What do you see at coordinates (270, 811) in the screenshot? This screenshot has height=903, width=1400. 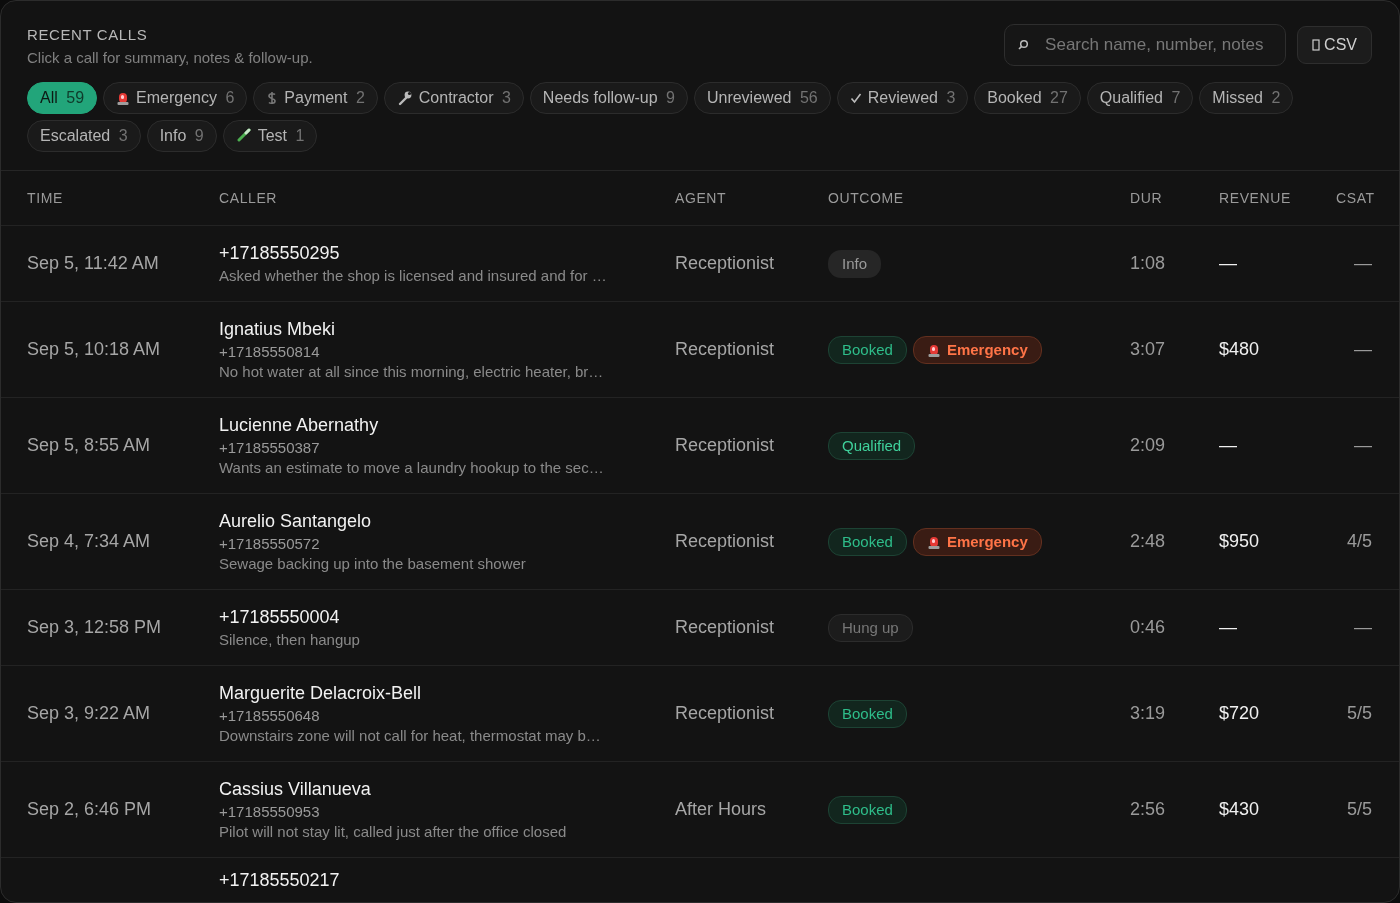 I see `caller-number: +17185550953` at bounding box center [270, 811].